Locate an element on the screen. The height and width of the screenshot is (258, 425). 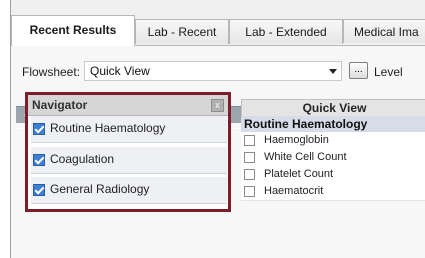
navigator-item-label: Routine Haematology is located at coordinates (108, 128).